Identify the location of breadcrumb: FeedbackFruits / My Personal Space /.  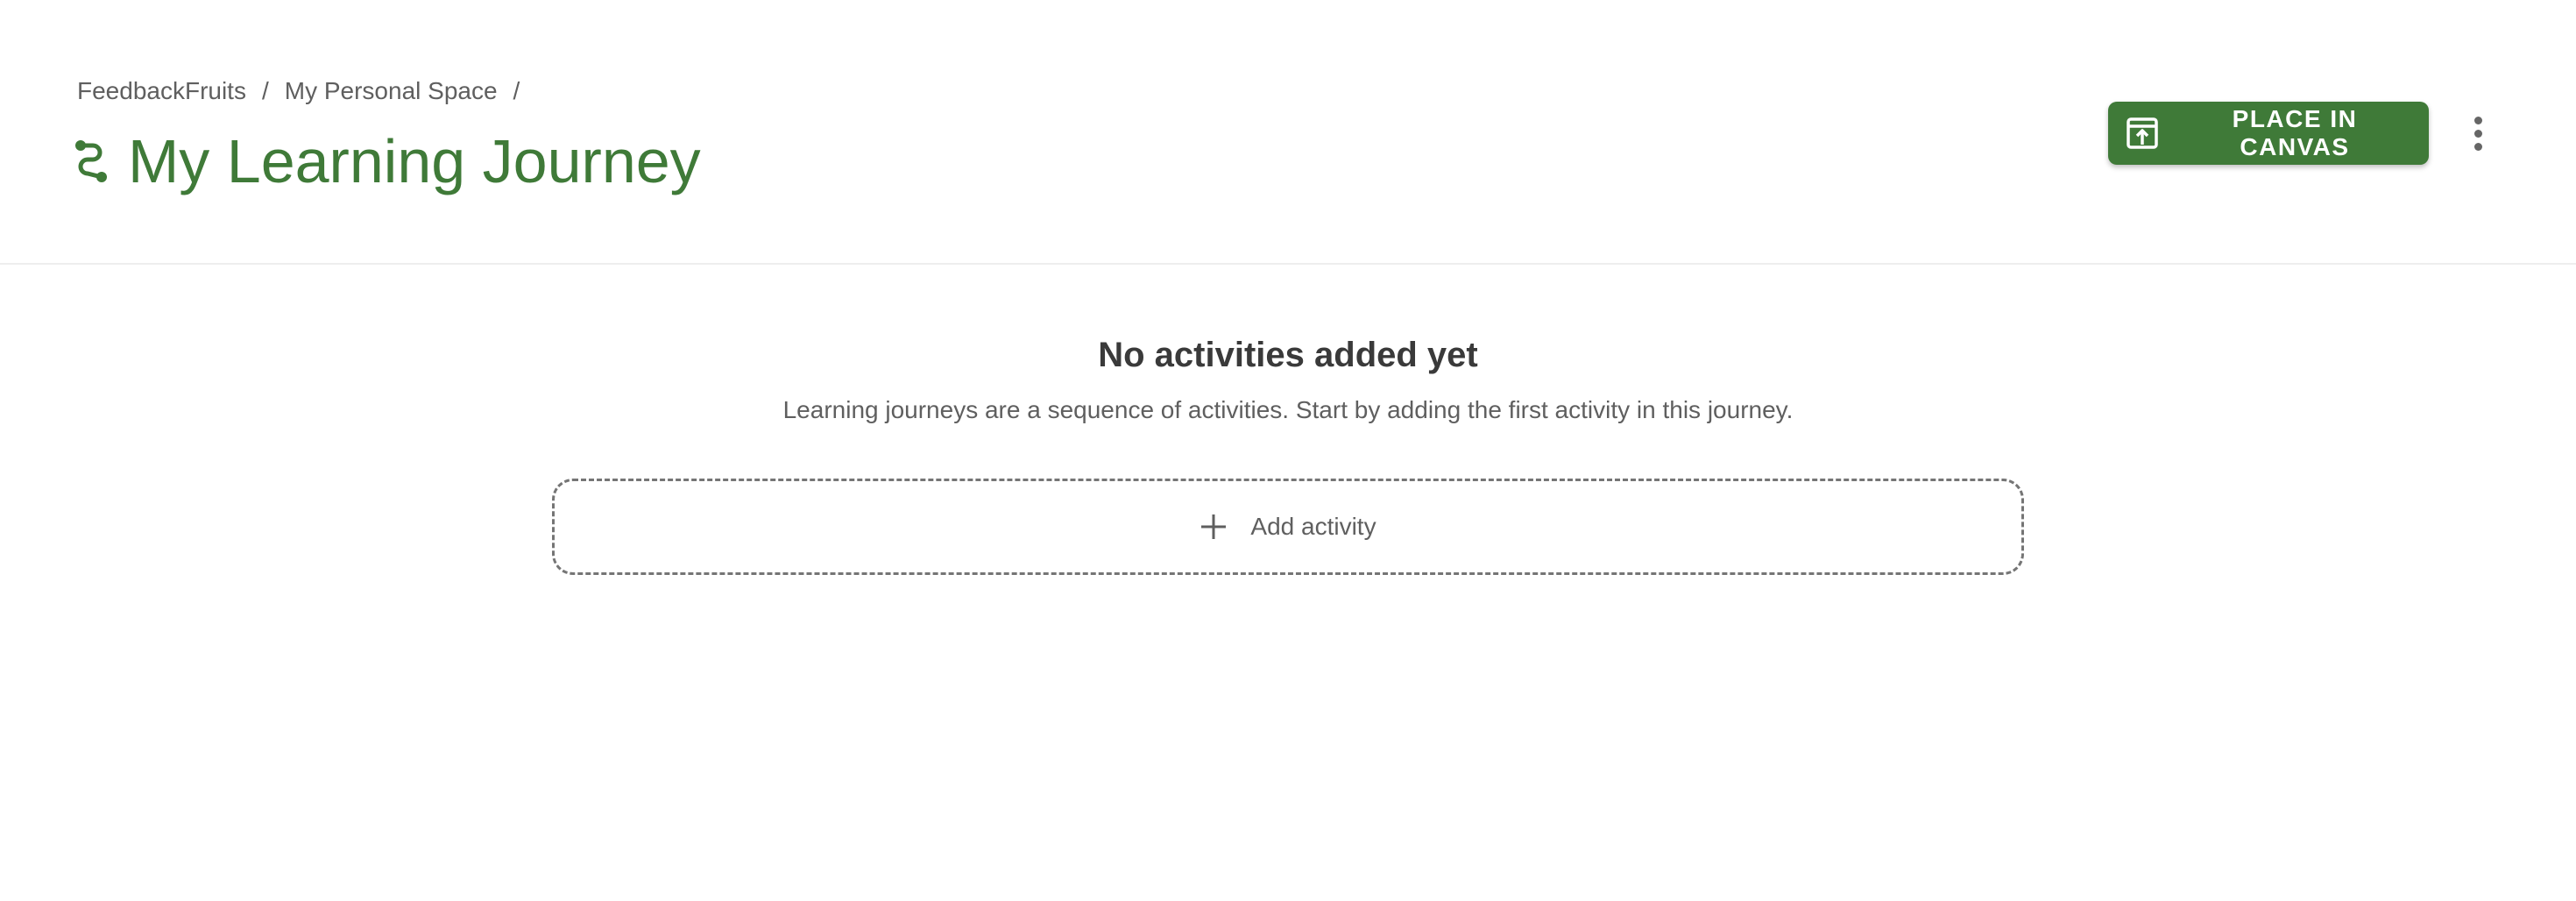
(306, 91).